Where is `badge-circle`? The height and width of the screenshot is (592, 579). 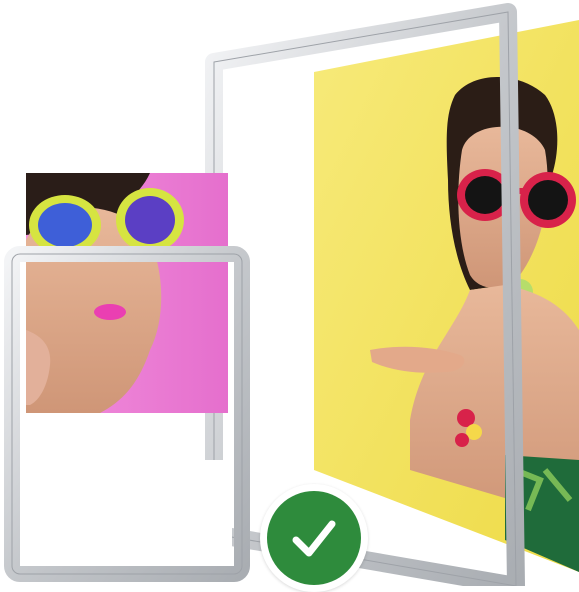
badge-circle is located at coordinates (314, 538).